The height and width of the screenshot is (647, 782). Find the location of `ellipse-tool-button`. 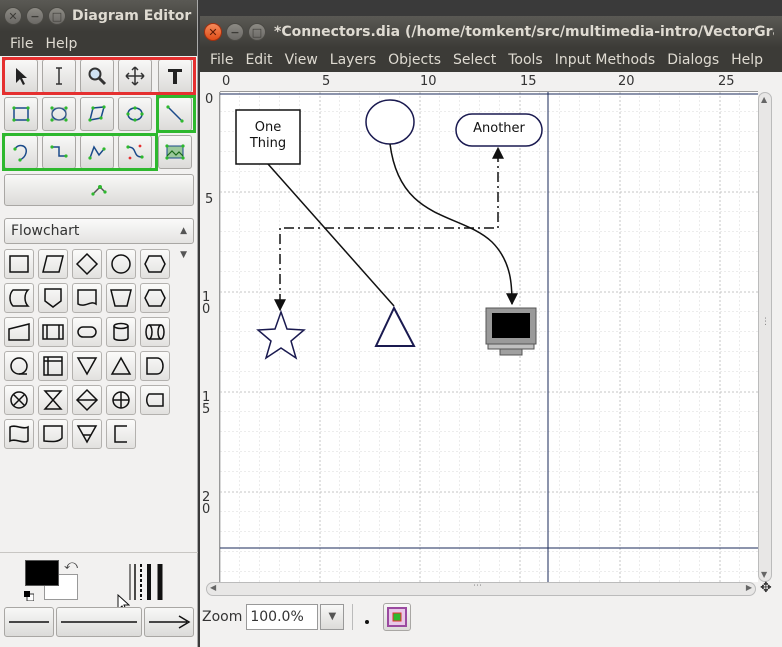

ellipse-tool-button is located at coordinates (59, 114).